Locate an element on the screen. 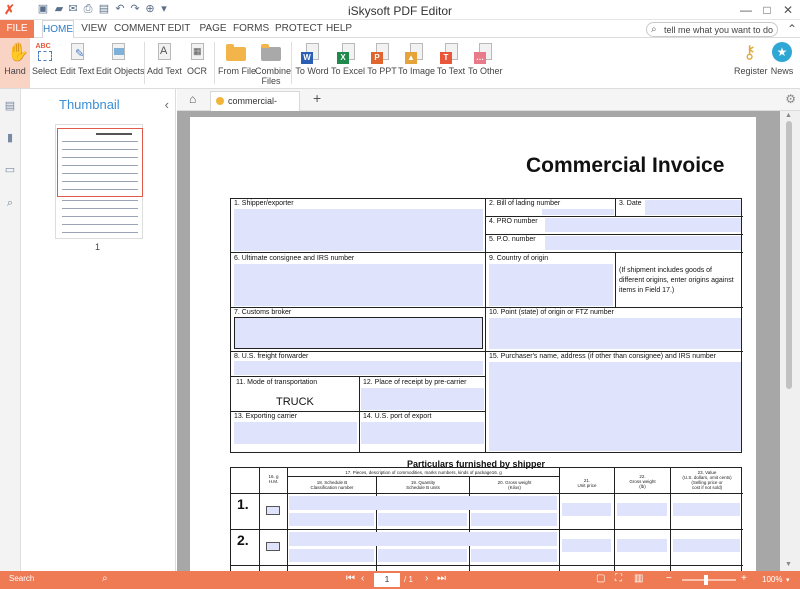 The width and height of the screenshot is (800, 589). close-icon: ✕ is located at coordinates (788, 10).